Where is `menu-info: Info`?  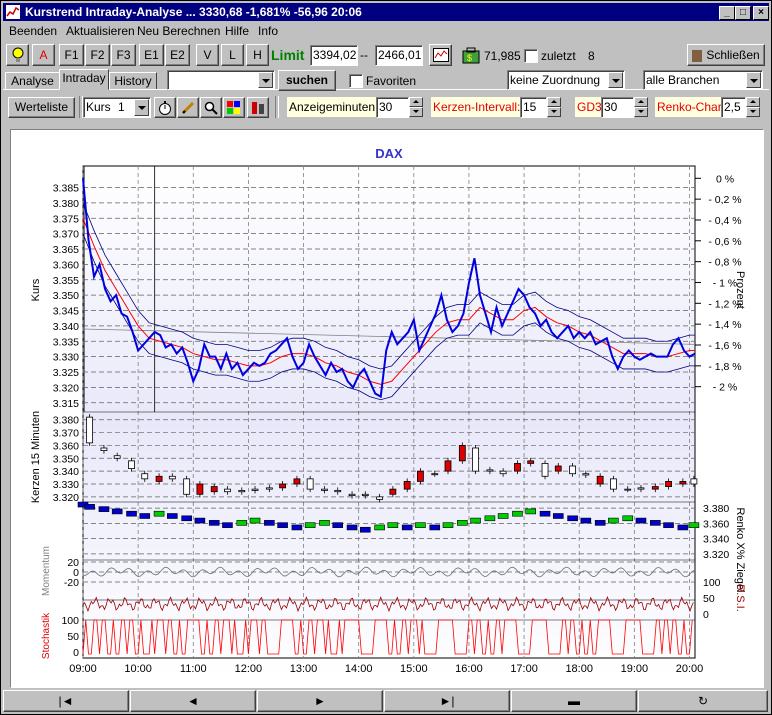
menu-info: Info is located at coordinates (268, 31).